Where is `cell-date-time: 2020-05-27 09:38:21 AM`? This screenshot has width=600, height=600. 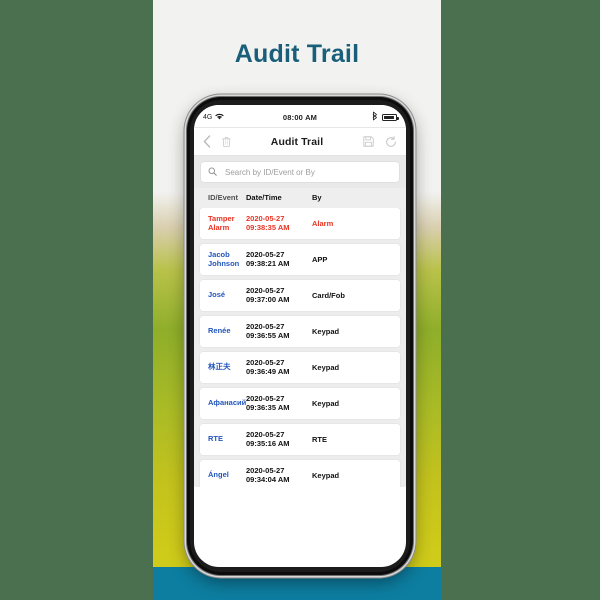
cell-date-time: 2020-05-27 09:38:21 AM is located at coordinates (268, 259).